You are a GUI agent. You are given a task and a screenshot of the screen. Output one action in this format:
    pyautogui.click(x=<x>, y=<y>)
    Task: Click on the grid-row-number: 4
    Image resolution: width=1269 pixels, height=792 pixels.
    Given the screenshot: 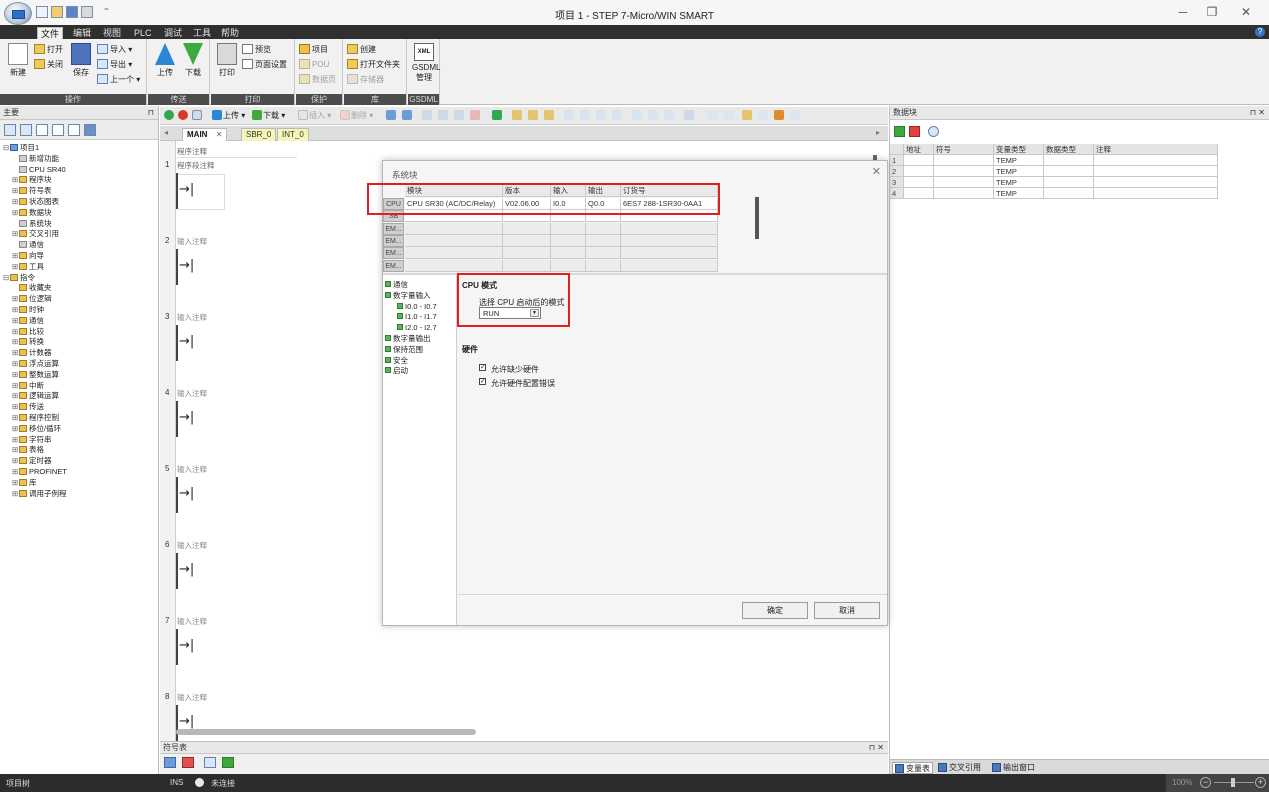 What is the action you would take?
    pyautogui.click(x=897, y=193)
    